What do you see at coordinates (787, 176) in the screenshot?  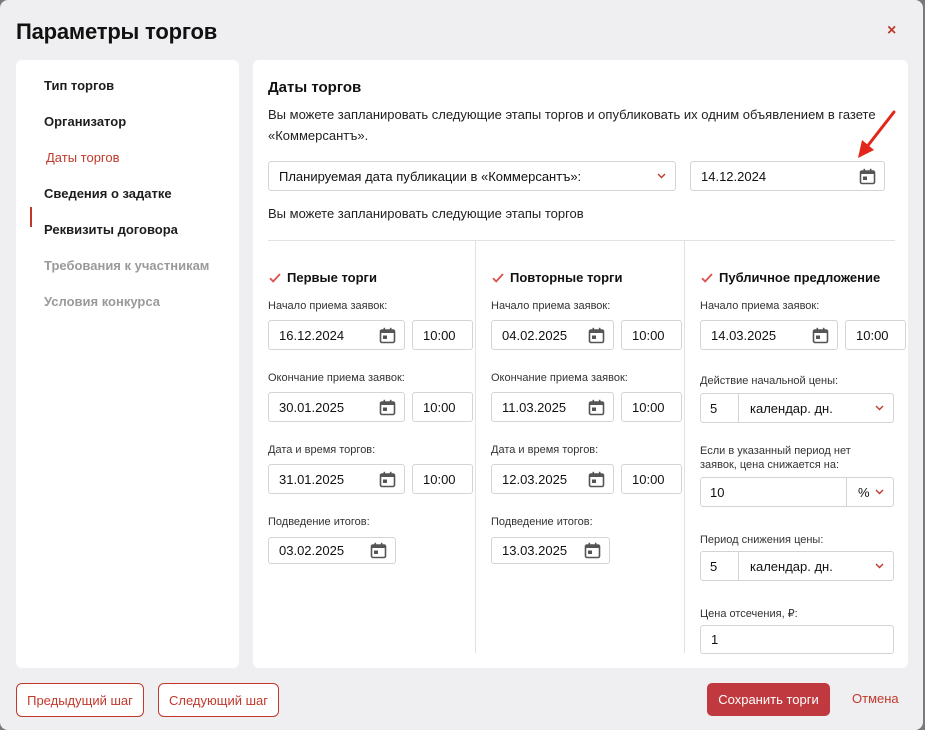 I see `publication-date-input: 14.12.2024` at bounding box center [787, 176].